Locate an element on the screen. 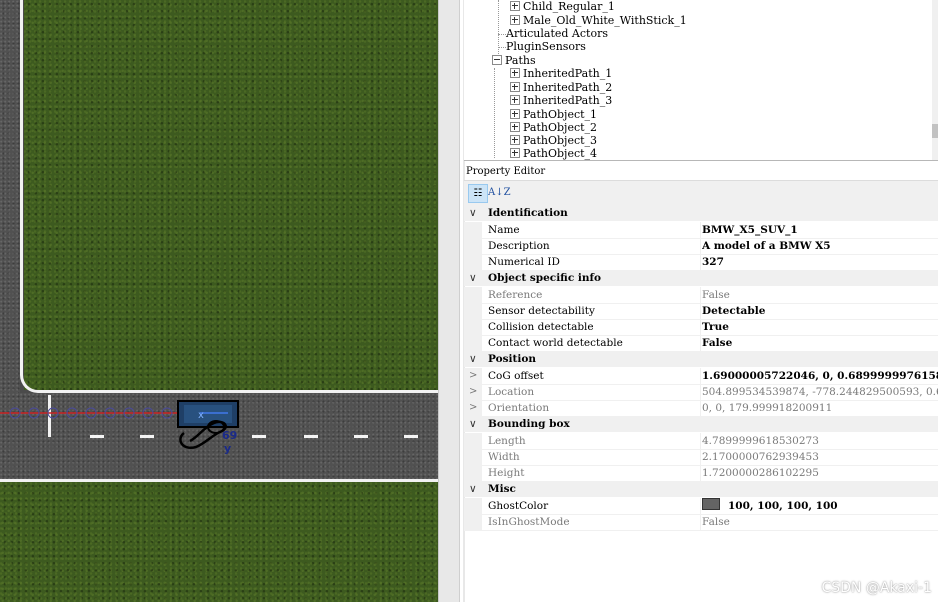 Image resolution: width=938 pixels, height=602 pixels. category-identification: ∨ Identification is located at coordinates (701, 213).